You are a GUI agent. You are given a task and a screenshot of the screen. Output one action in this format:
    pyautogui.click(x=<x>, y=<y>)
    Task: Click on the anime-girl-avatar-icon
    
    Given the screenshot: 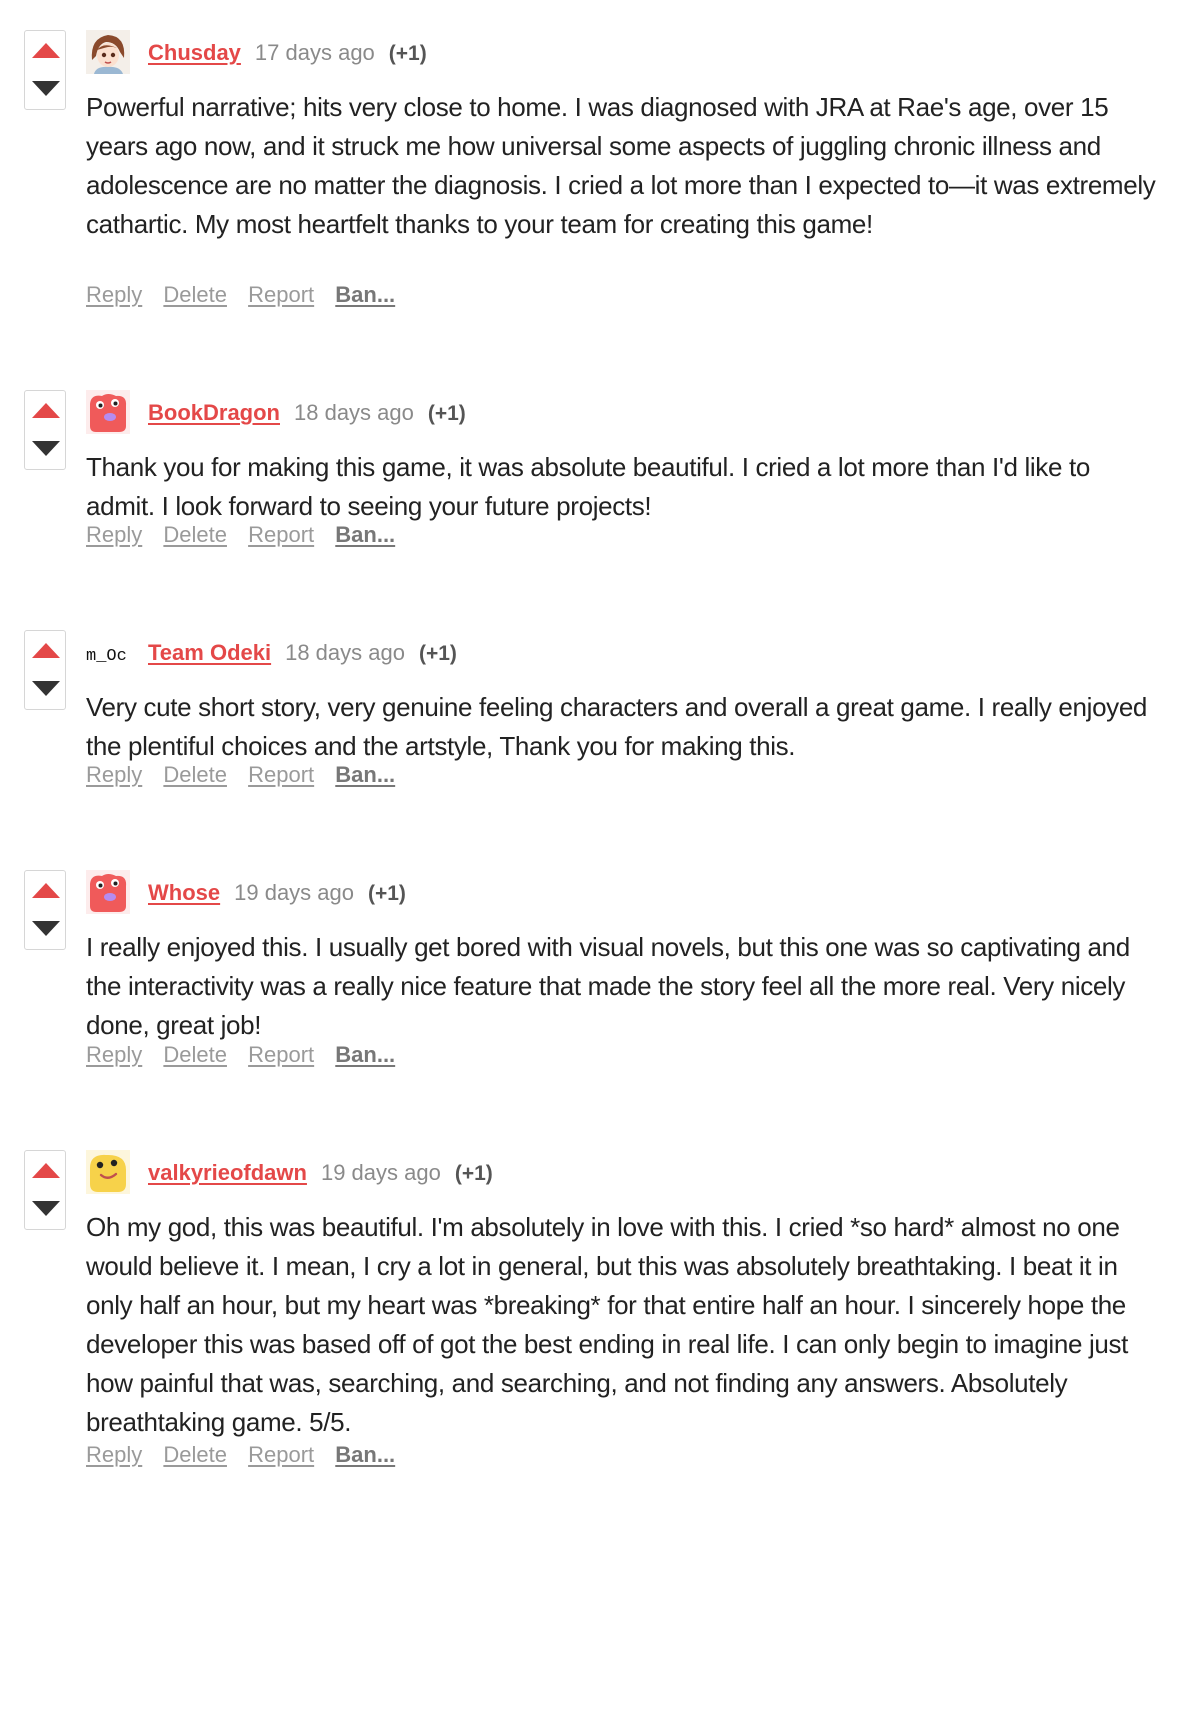 What is the action you would take?
    pyautogui.click(x=108, y=52)
    